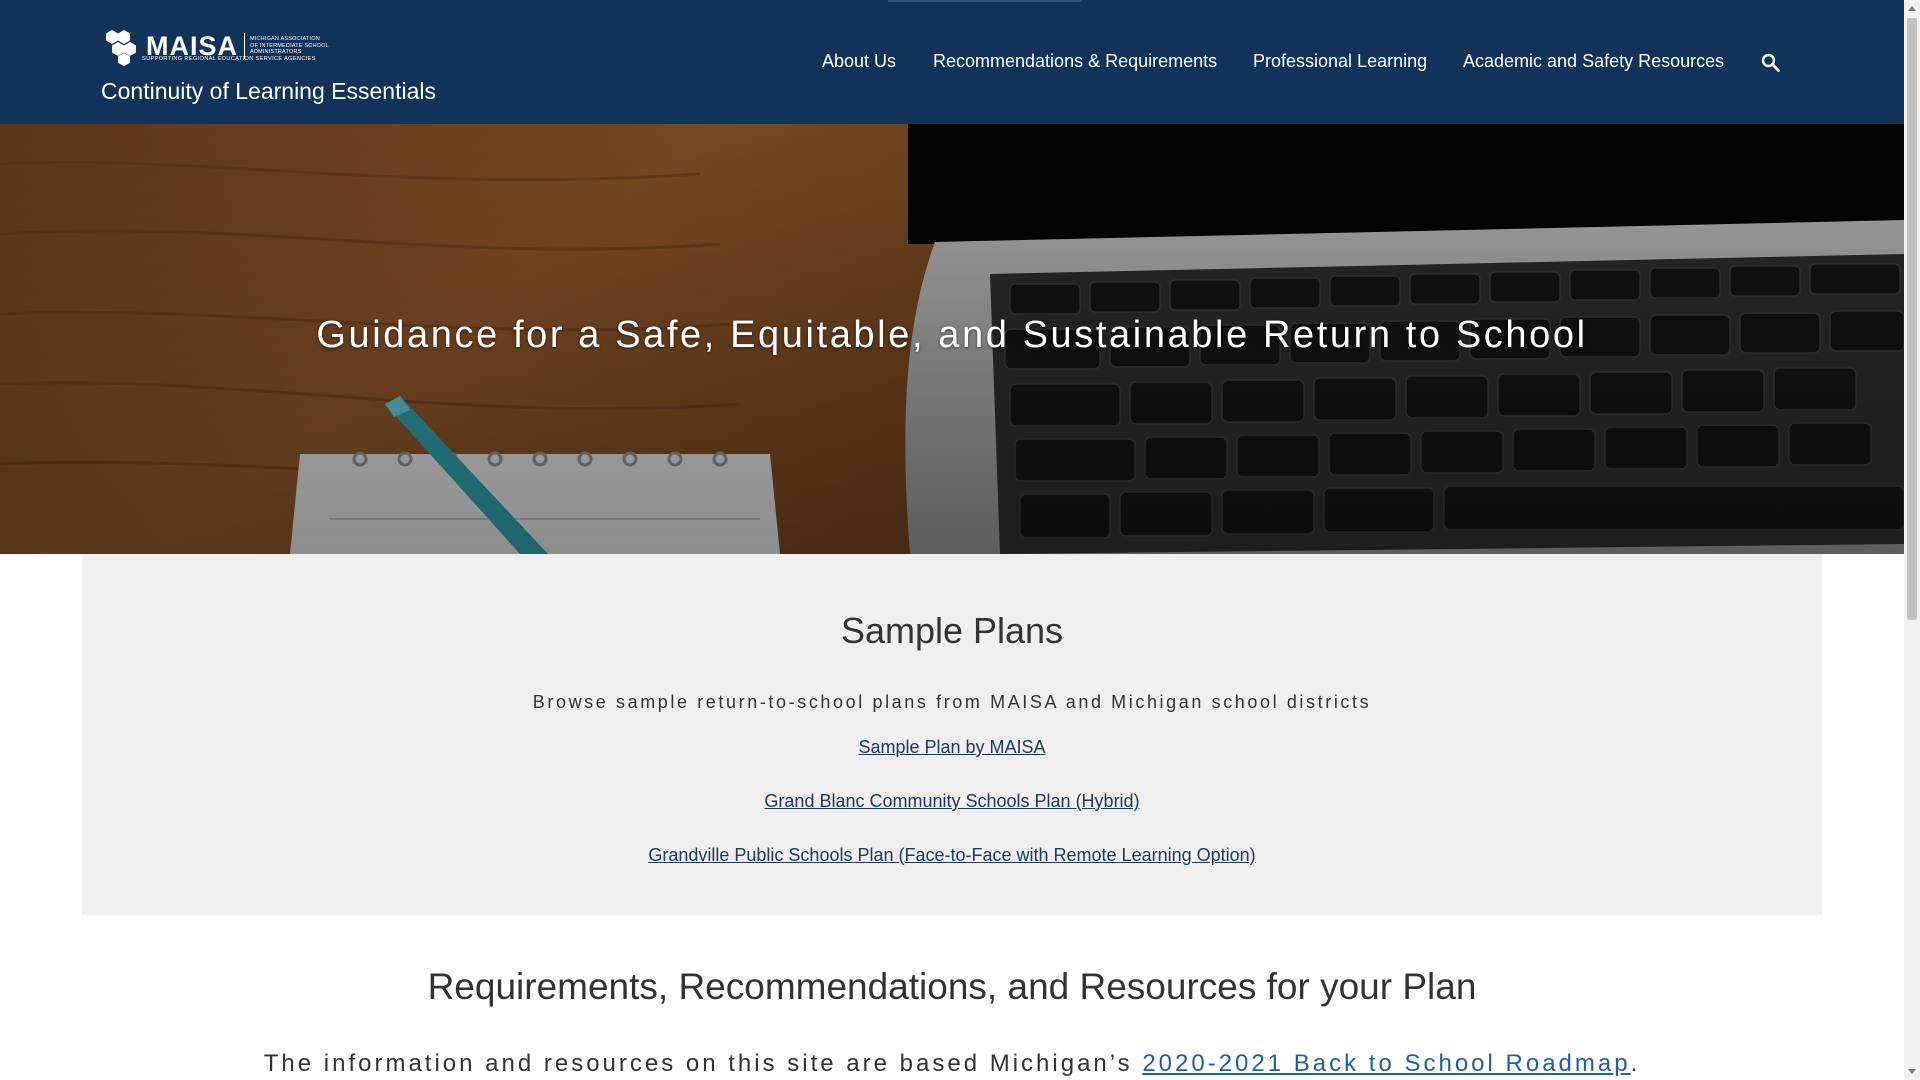 The width and height of the screenshot is (1920, 1080). What do you see at coordinates (1771, 63) in the screenshot?
I see `search-icon` at bounding box center [1771, 63].